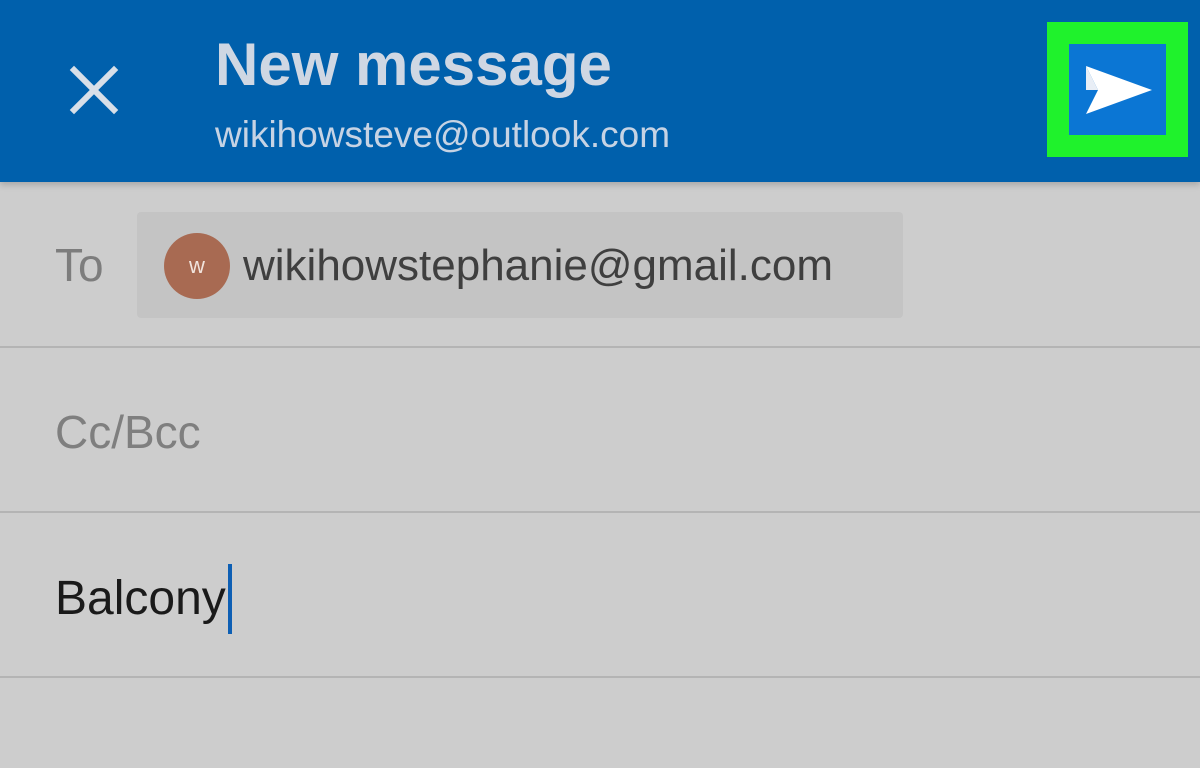 Image resolution: width=1200 pixels, height=768 pixels. I want to click on send-icon, so click(1118, 89).